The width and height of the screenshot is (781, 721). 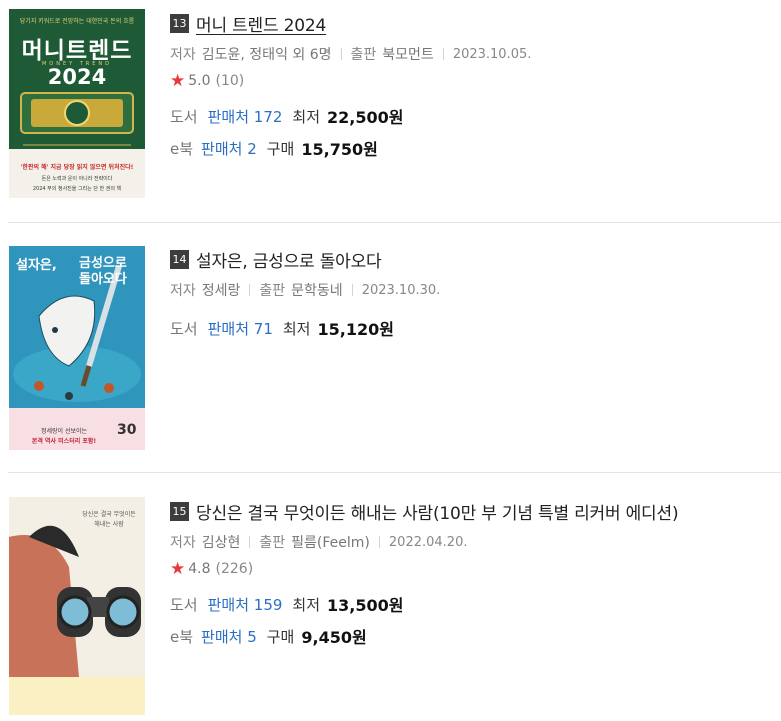 What do you see at coordinates (339, 149) in the screenshot?
I see `ebook-price: 15,750원` at bounding box center [339, 149].